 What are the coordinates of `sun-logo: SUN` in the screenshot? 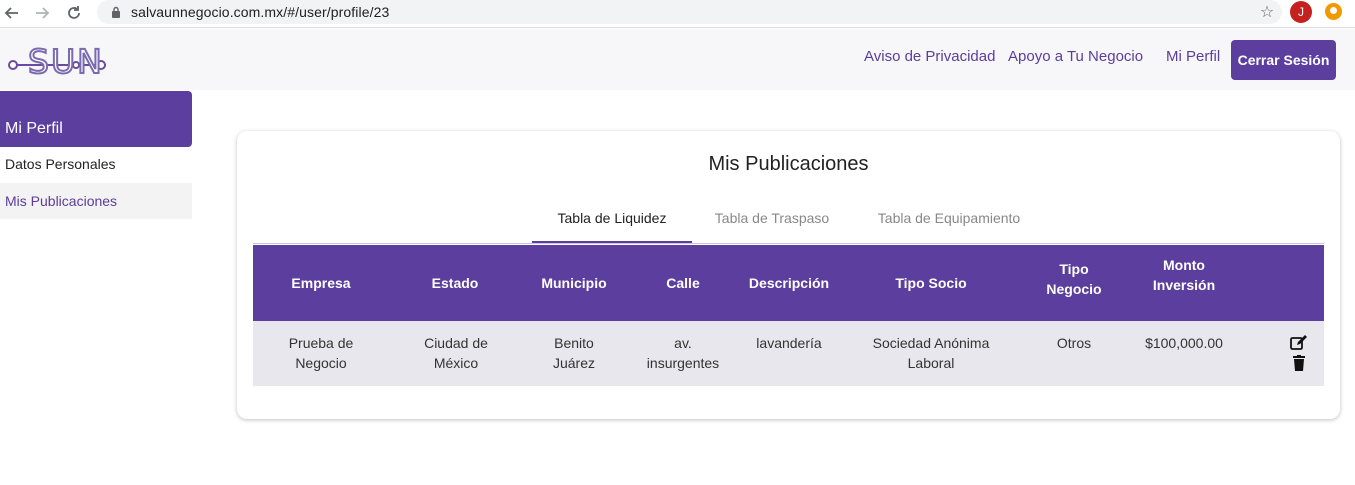 It's located at (60, 62).